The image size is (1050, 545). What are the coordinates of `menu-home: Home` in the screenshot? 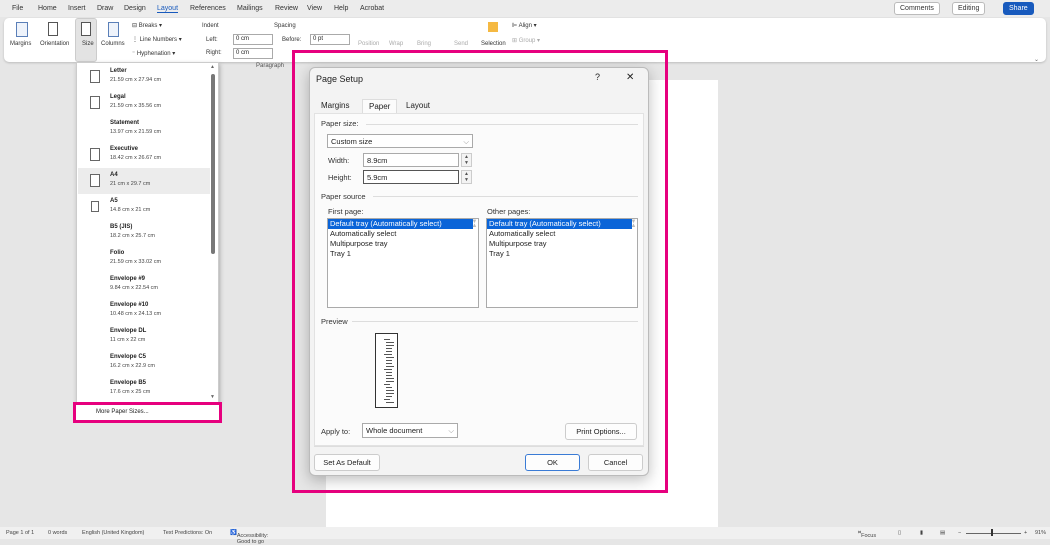 It's located at (47, 8).